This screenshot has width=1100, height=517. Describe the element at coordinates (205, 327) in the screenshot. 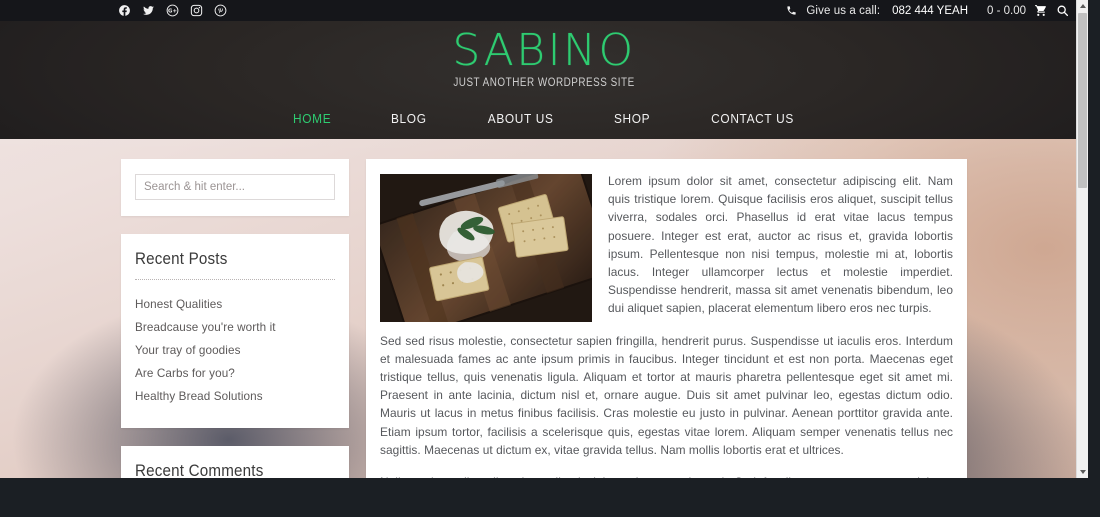

I see `recent-post-link: Breadcause you're worth it` at that location.